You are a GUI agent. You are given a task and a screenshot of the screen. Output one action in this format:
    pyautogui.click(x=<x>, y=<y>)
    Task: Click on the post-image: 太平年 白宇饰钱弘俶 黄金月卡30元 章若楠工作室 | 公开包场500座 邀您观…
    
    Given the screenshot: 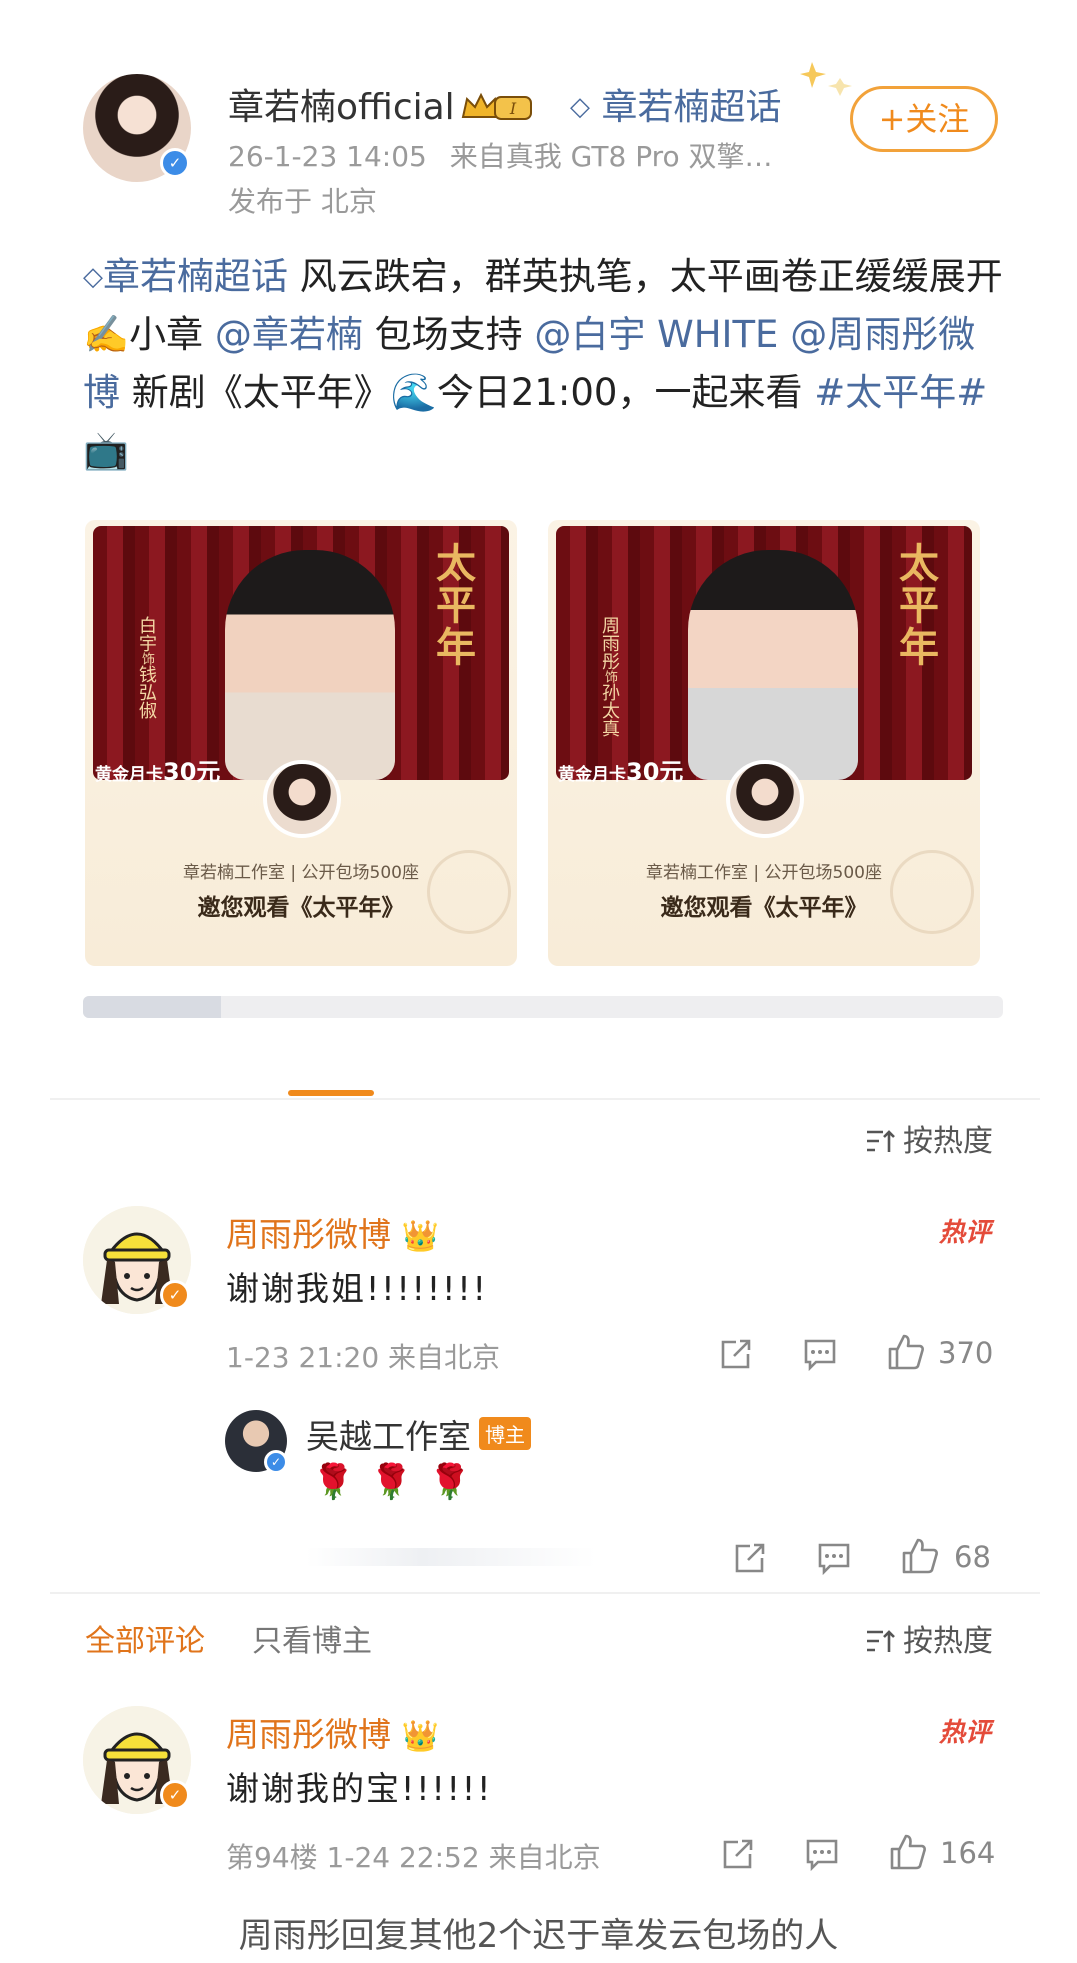 What is the action you would take?
    pyautogui.click(x=301, y=743)
    